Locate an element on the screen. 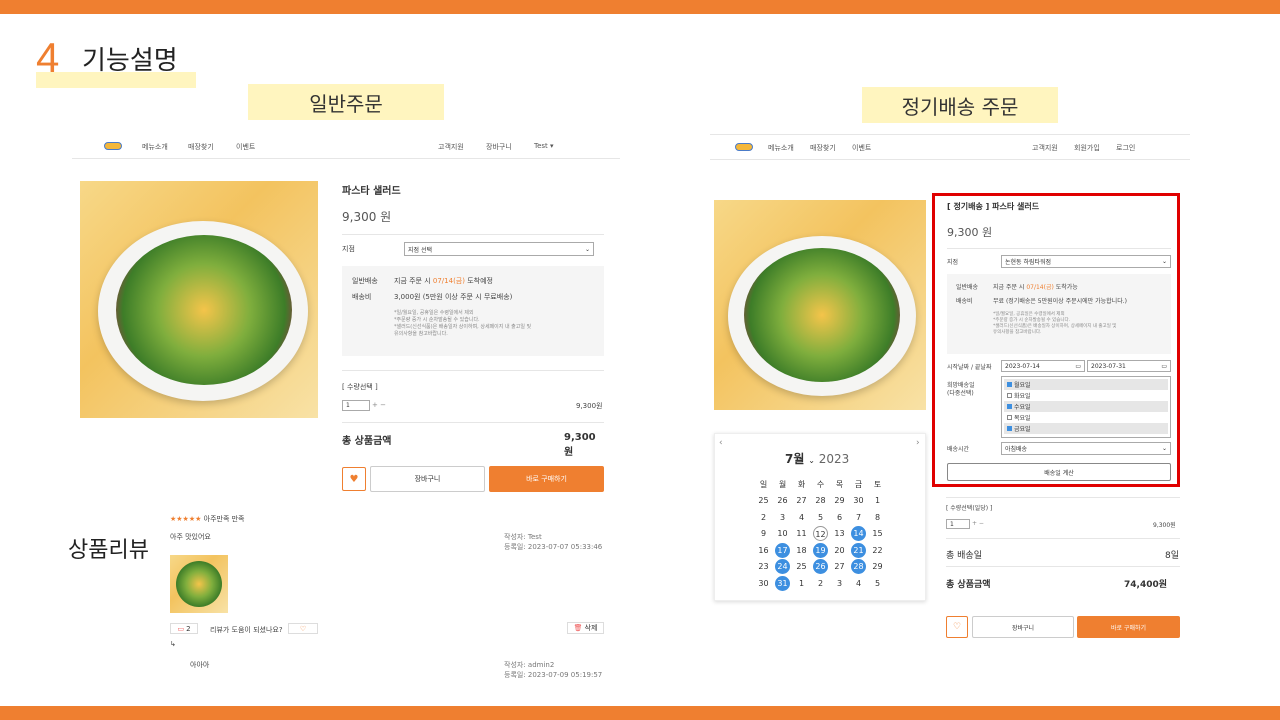  calendar-day: 8 is located at coordinates (877, 517).